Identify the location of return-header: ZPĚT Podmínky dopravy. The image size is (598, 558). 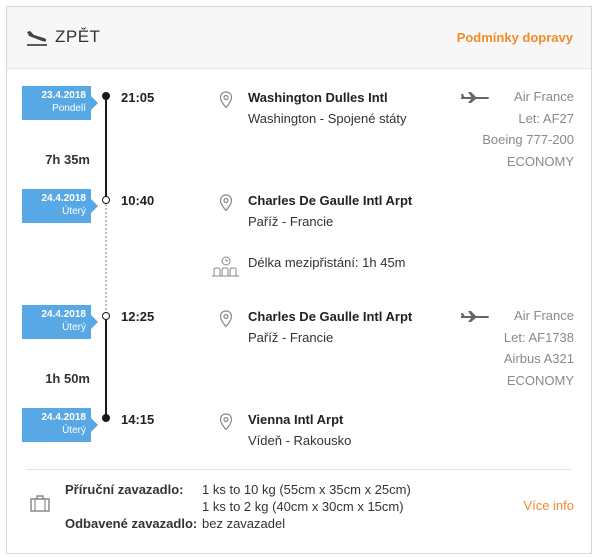
(299, 38).